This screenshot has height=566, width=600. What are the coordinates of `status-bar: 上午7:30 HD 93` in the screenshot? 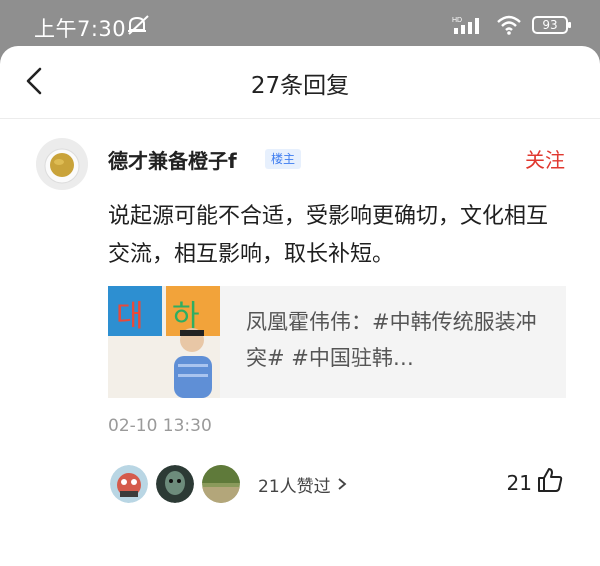 It's located at (300, 26).